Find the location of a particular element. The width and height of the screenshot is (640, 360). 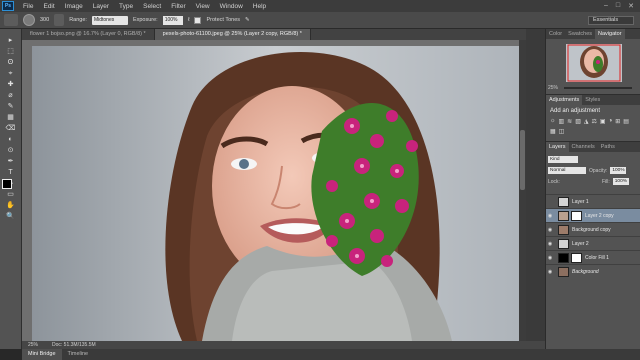

brush-preset-picker is located at coordinates (29, 20).